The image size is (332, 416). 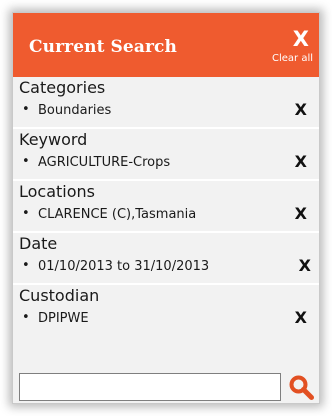 I want to click on clear-all-icon: X, so click(x=301, y=39).